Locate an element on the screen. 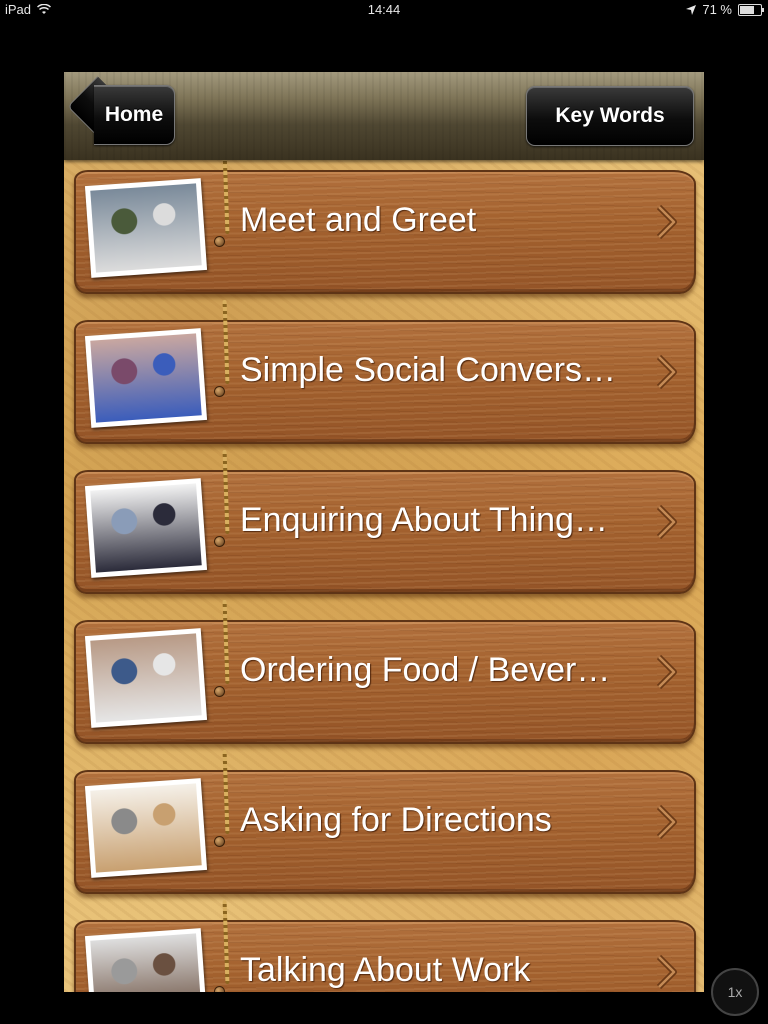 The width and height of the screenshot is (768, 1024). topic-label: Meet and Greet is located at coordinates (358, 220).